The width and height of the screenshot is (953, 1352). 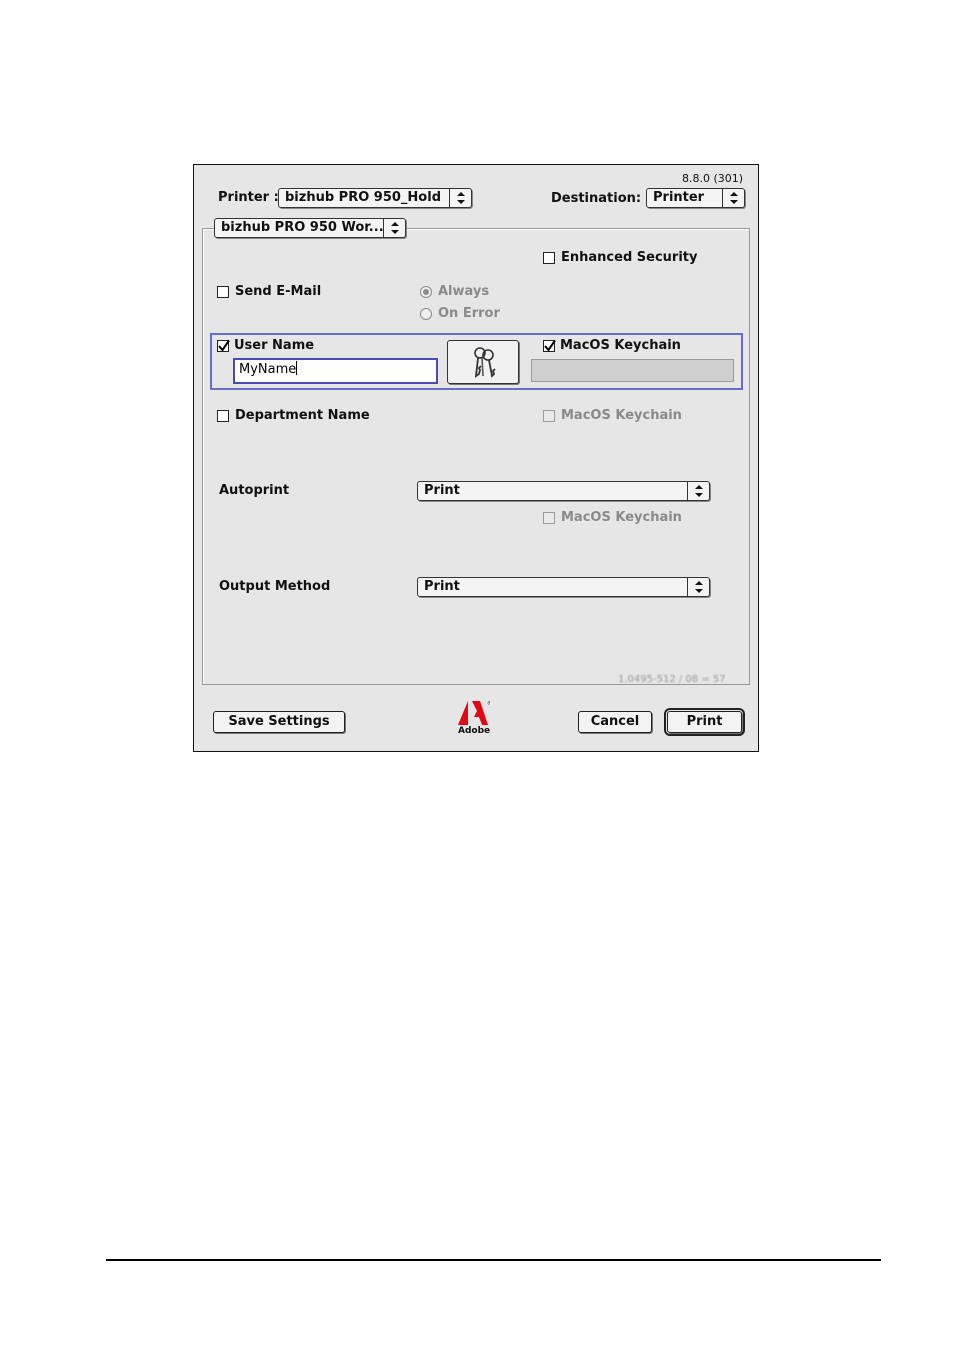 I want to click on printer-popup: bizhub PRO 950_Hold, so click(x=375, y=198).